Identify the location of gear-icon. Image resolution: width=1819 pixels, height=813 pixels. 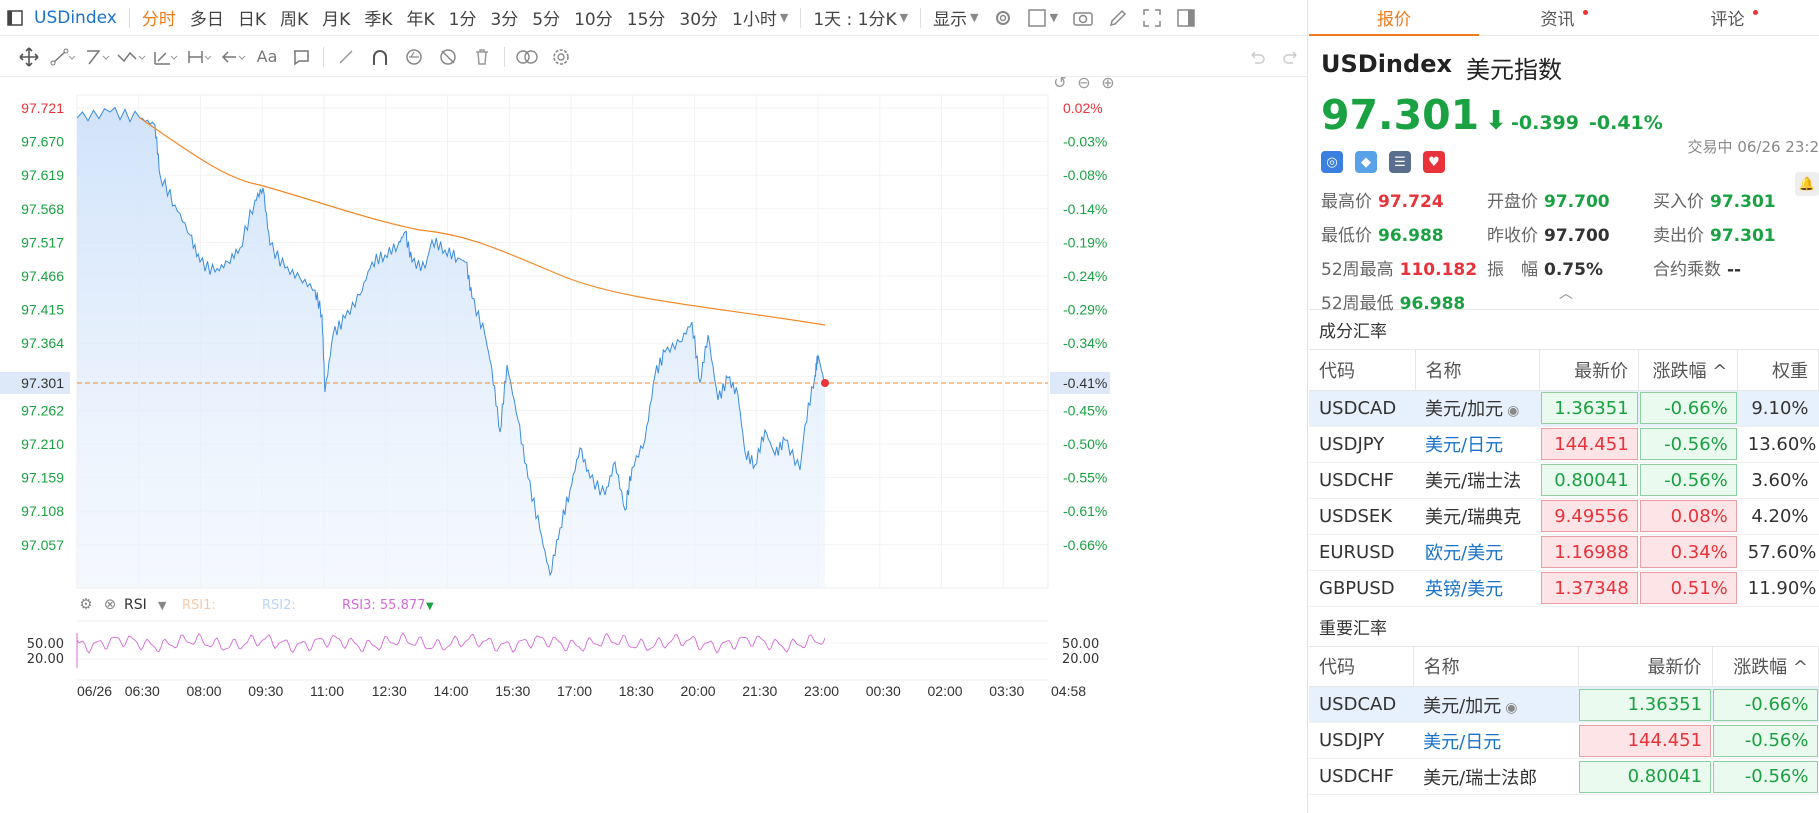
(561, 57).